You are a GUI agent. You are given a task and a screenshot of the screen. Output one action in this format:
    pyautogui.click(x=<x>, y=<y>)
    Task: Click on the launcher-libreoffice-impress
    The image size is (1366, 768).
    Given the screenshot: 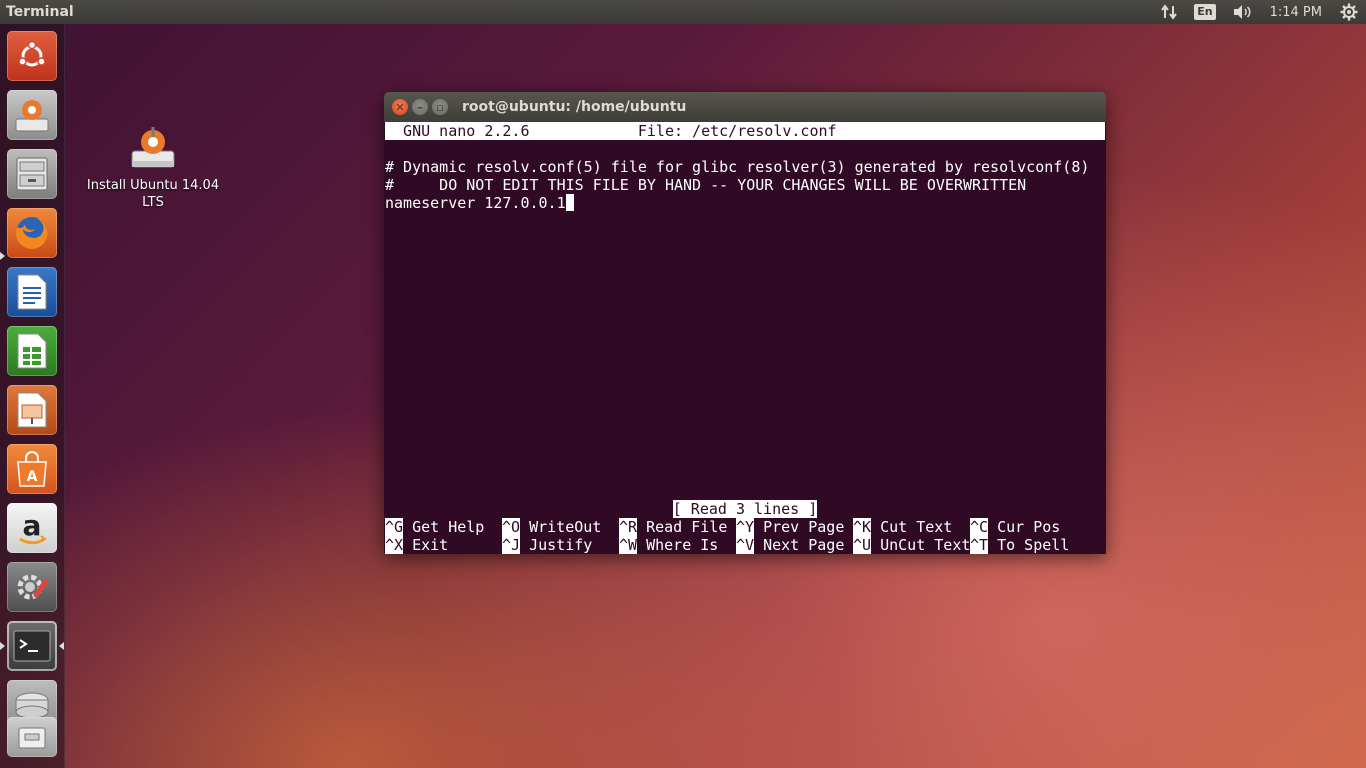 What is the action you would take?
    pyautogui.click(x=32, y=410)
    